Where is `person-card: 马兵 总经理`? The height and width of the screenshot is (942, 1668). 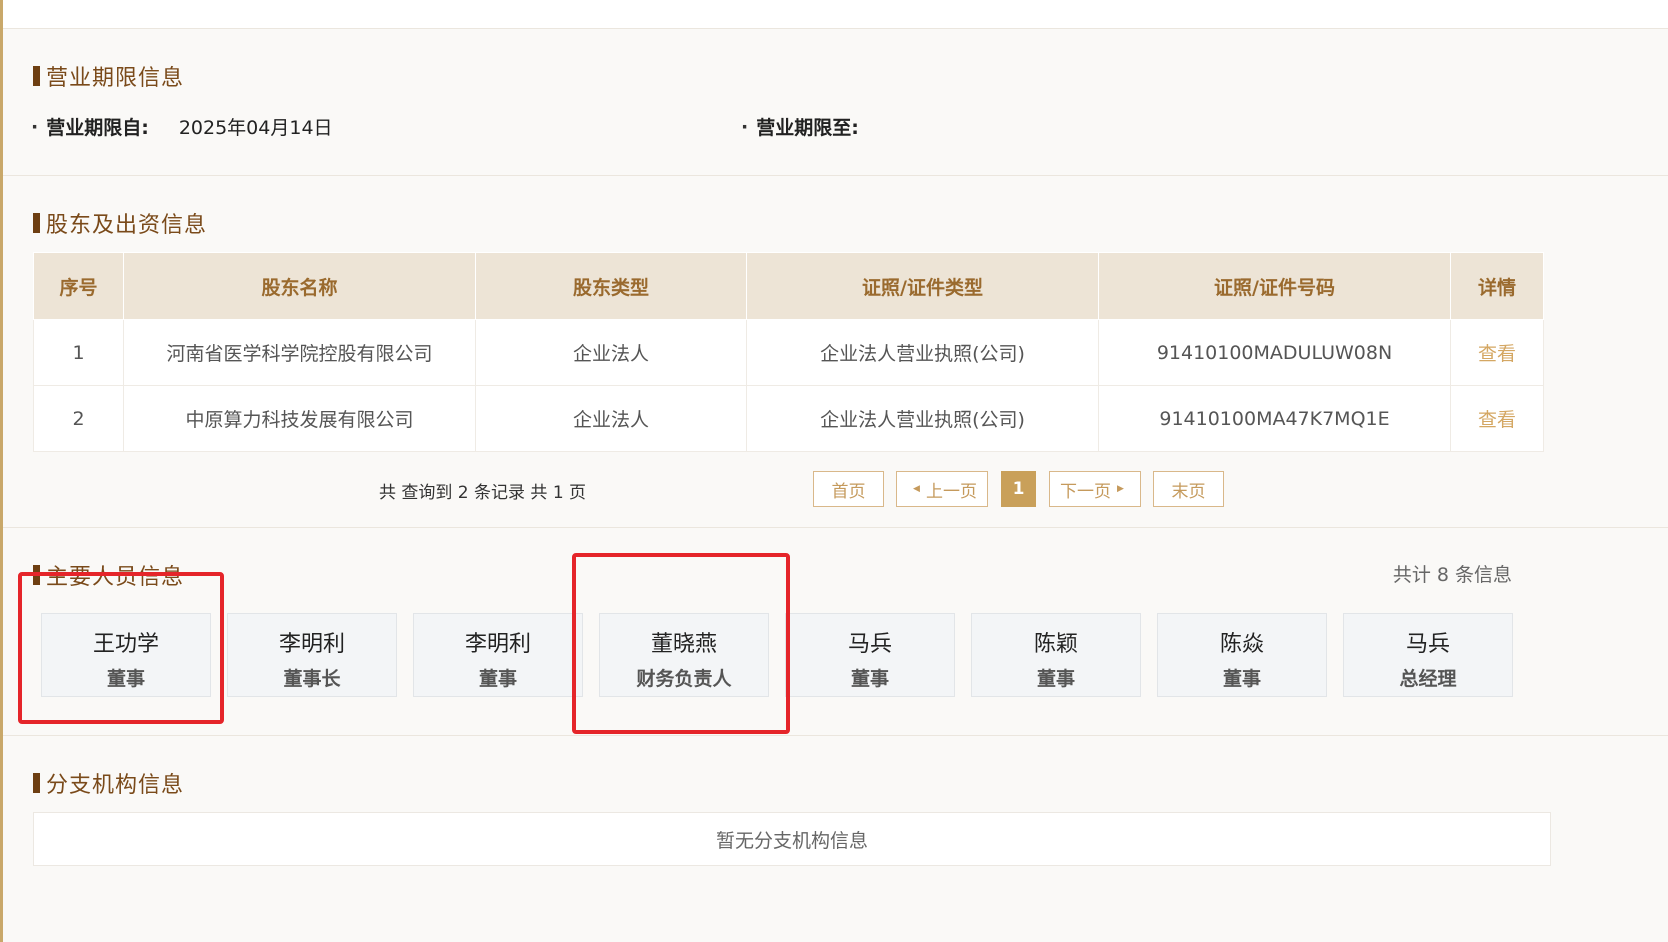
person-card: 马兵 总经理 is located at coordinates (1428, 655).